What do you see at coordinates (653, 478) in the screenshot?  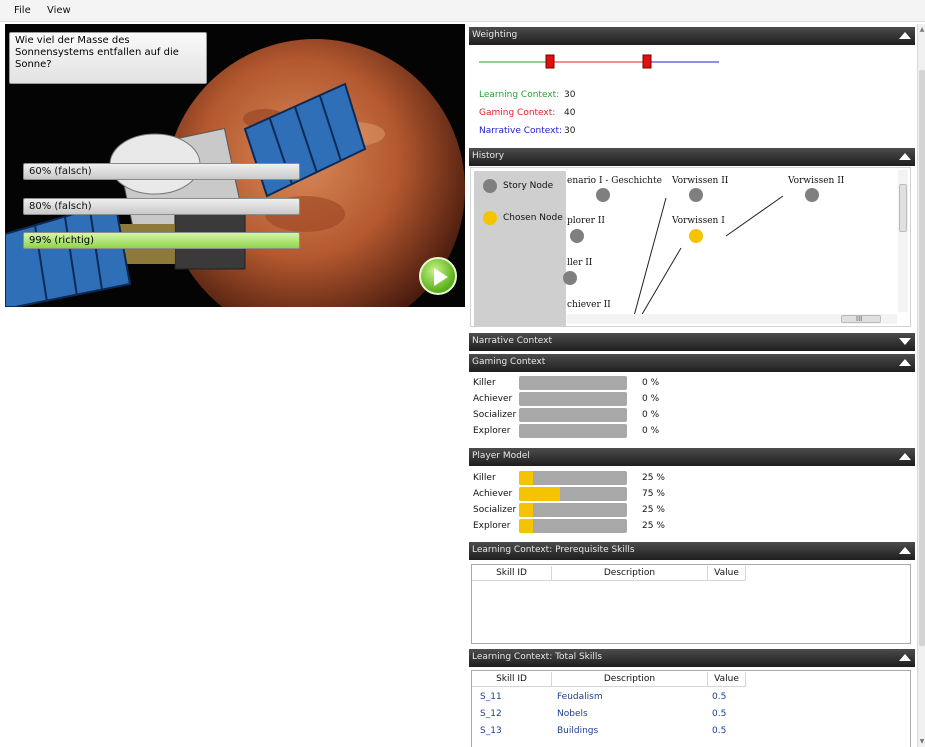 I see `player-killer-value: 25 %` at bounding box center [653, 478].